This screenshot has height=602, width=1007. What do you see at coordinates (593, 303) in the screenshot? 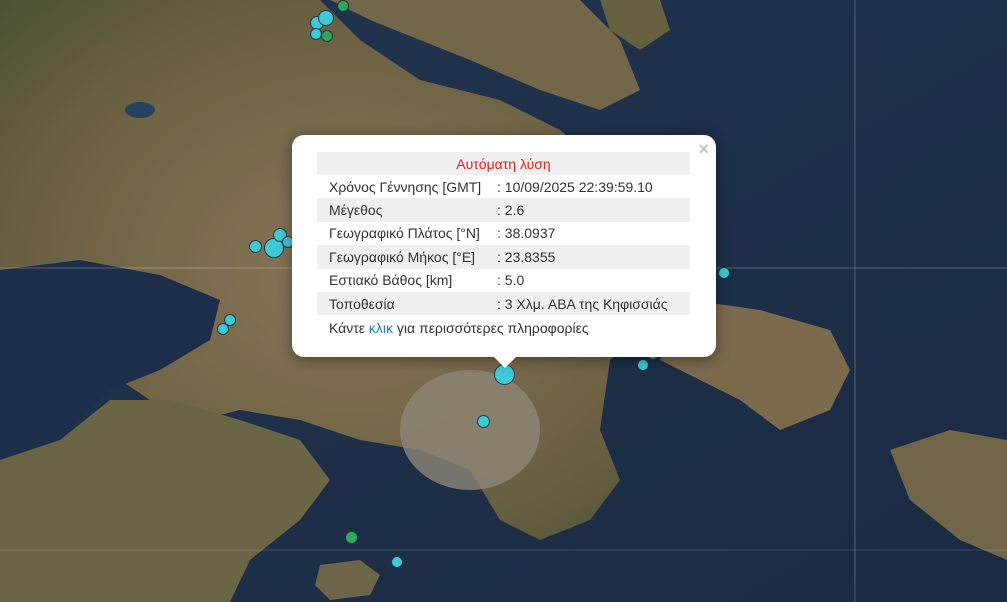
I see `detail-value: : 3 Χλμ. ΑΒΑ της Κηφισσιάς` at bounding box center [593, 303].